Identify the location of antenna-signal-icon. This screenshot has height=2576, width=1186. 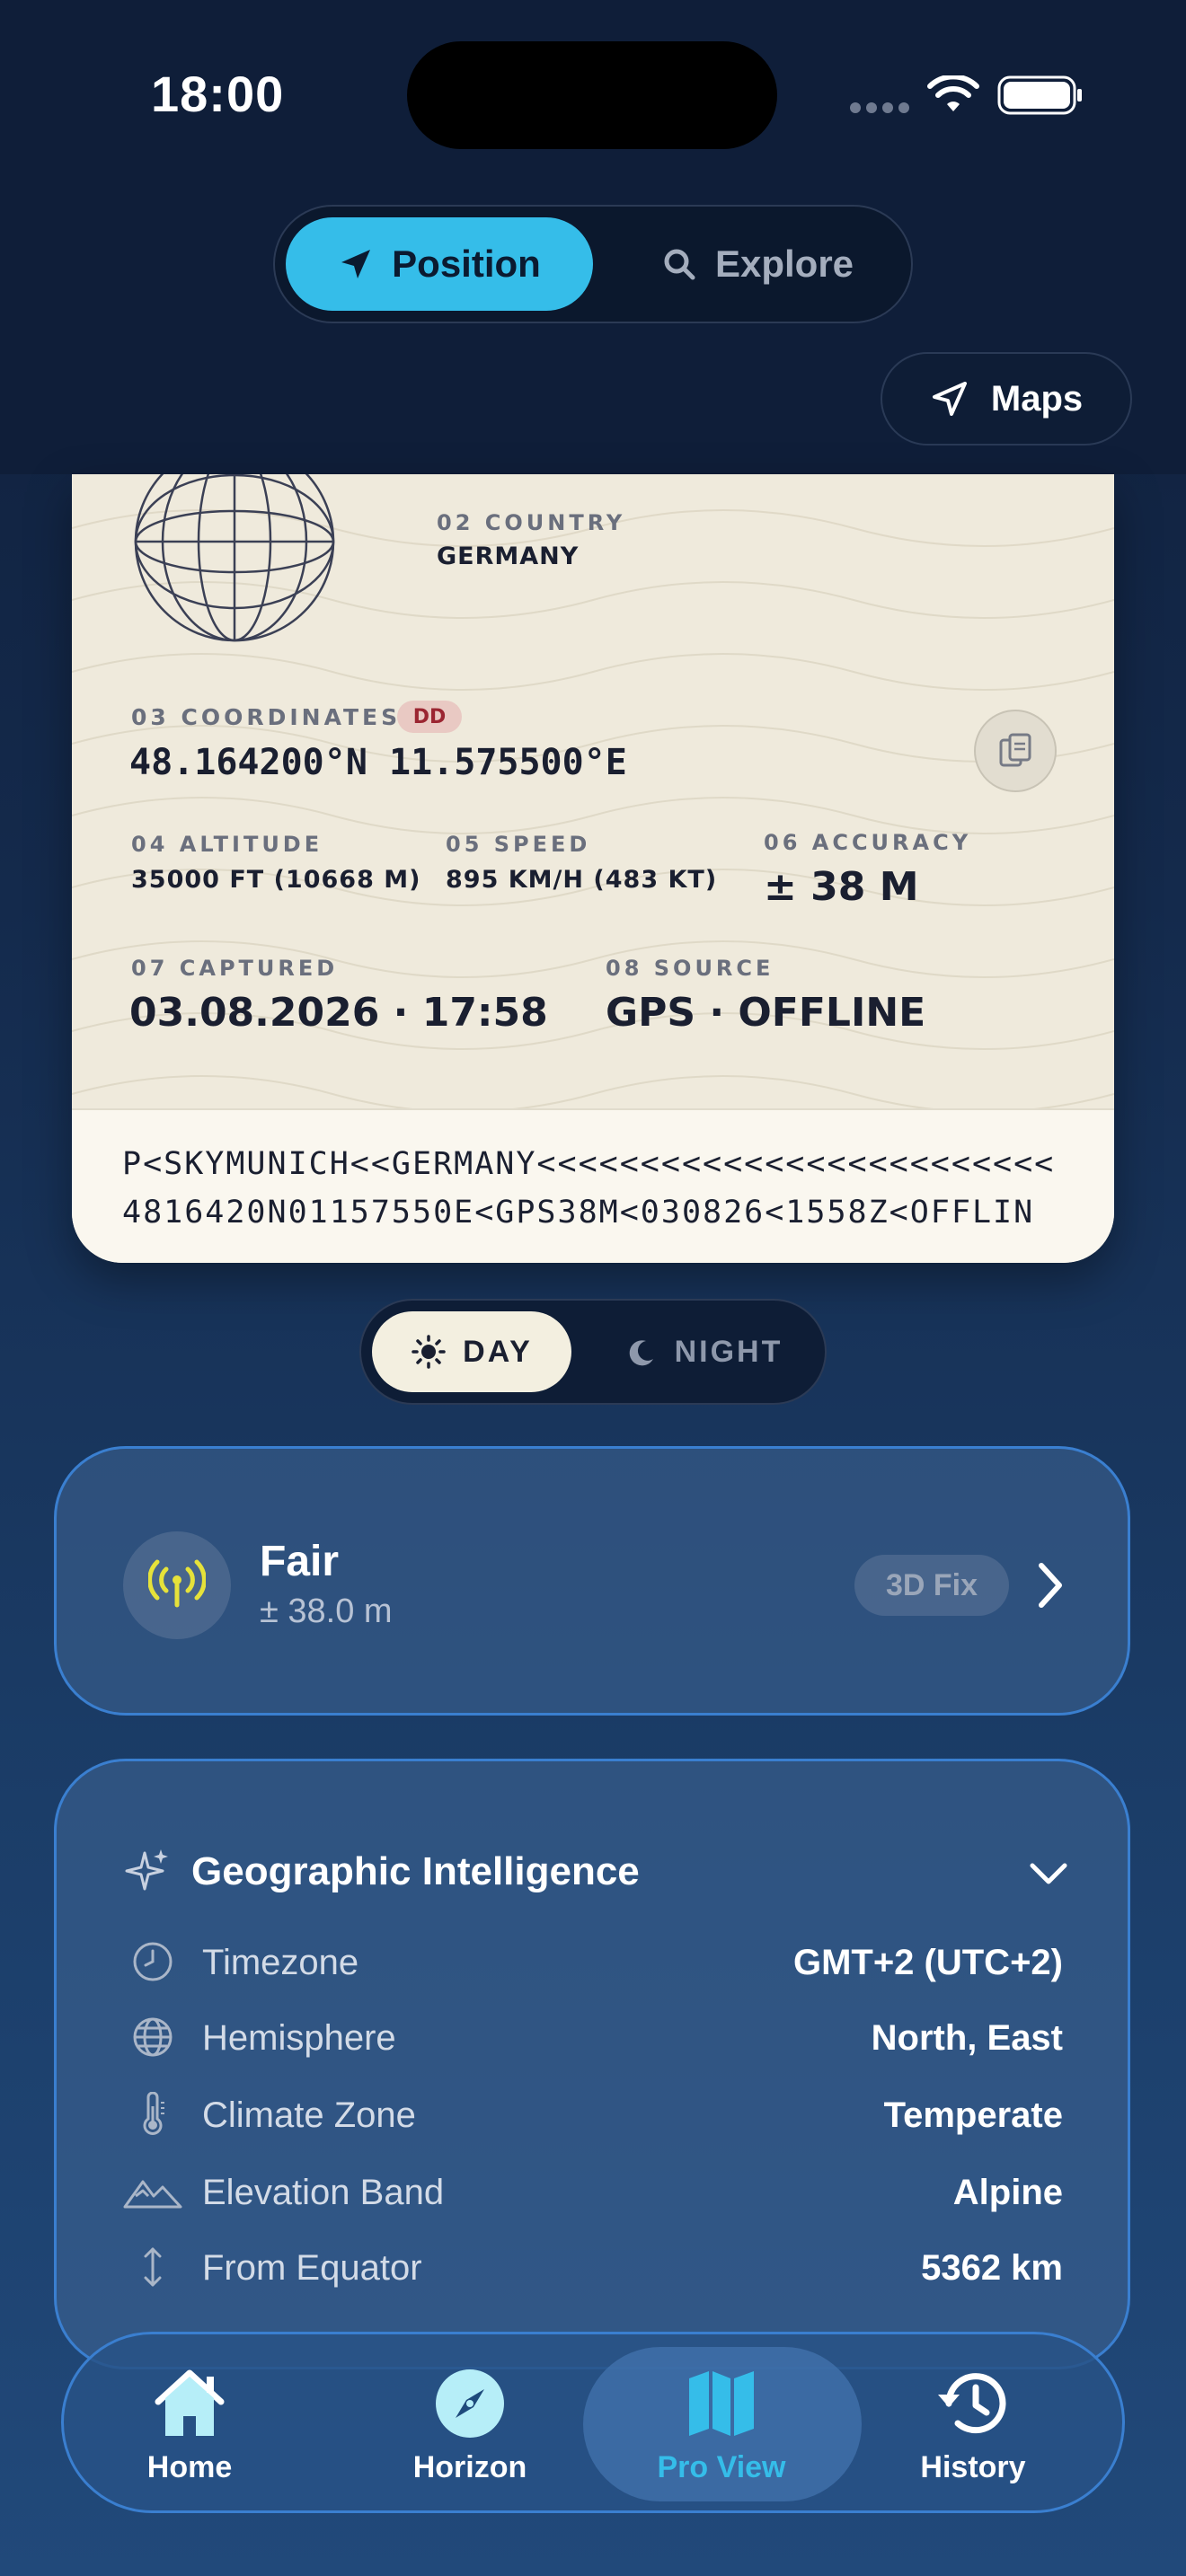
(177, 1583).